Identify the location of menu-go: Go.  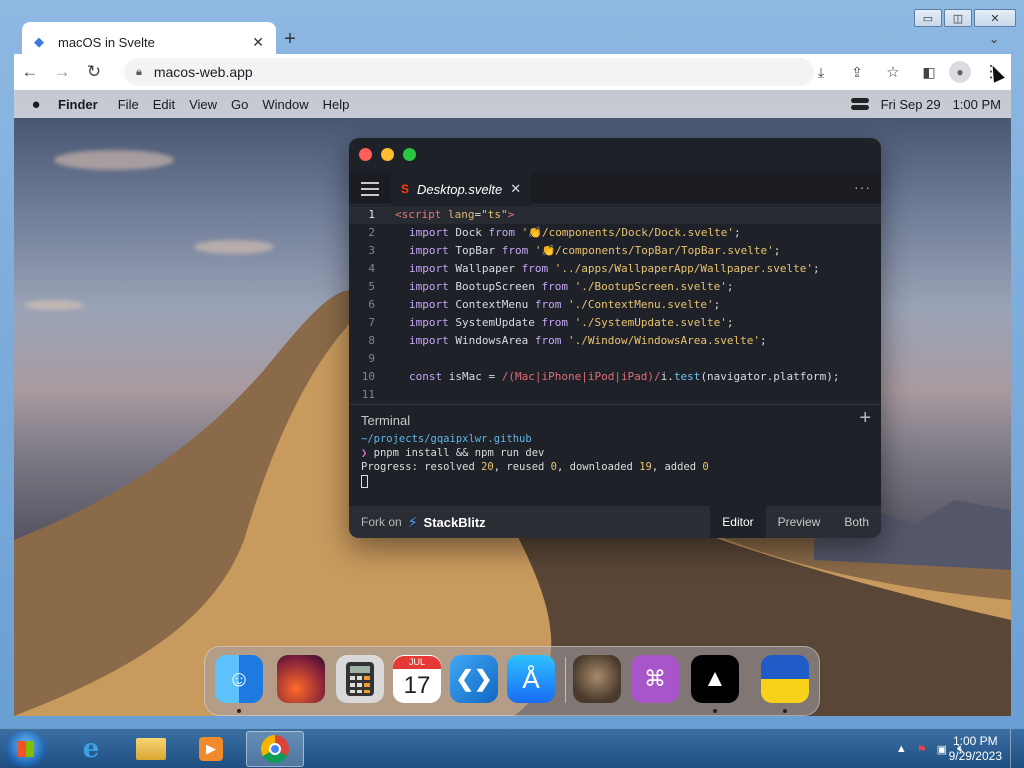
(239, 104).